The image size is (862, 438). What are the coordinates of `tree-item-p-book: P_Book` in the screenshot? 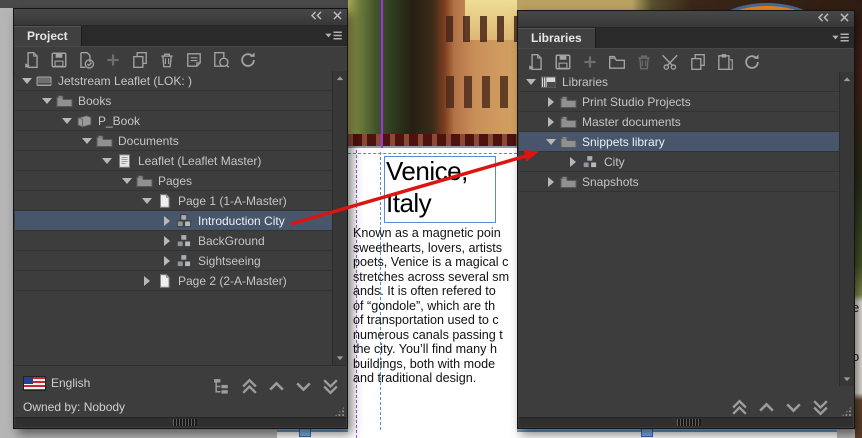 It's located at (173, 121).